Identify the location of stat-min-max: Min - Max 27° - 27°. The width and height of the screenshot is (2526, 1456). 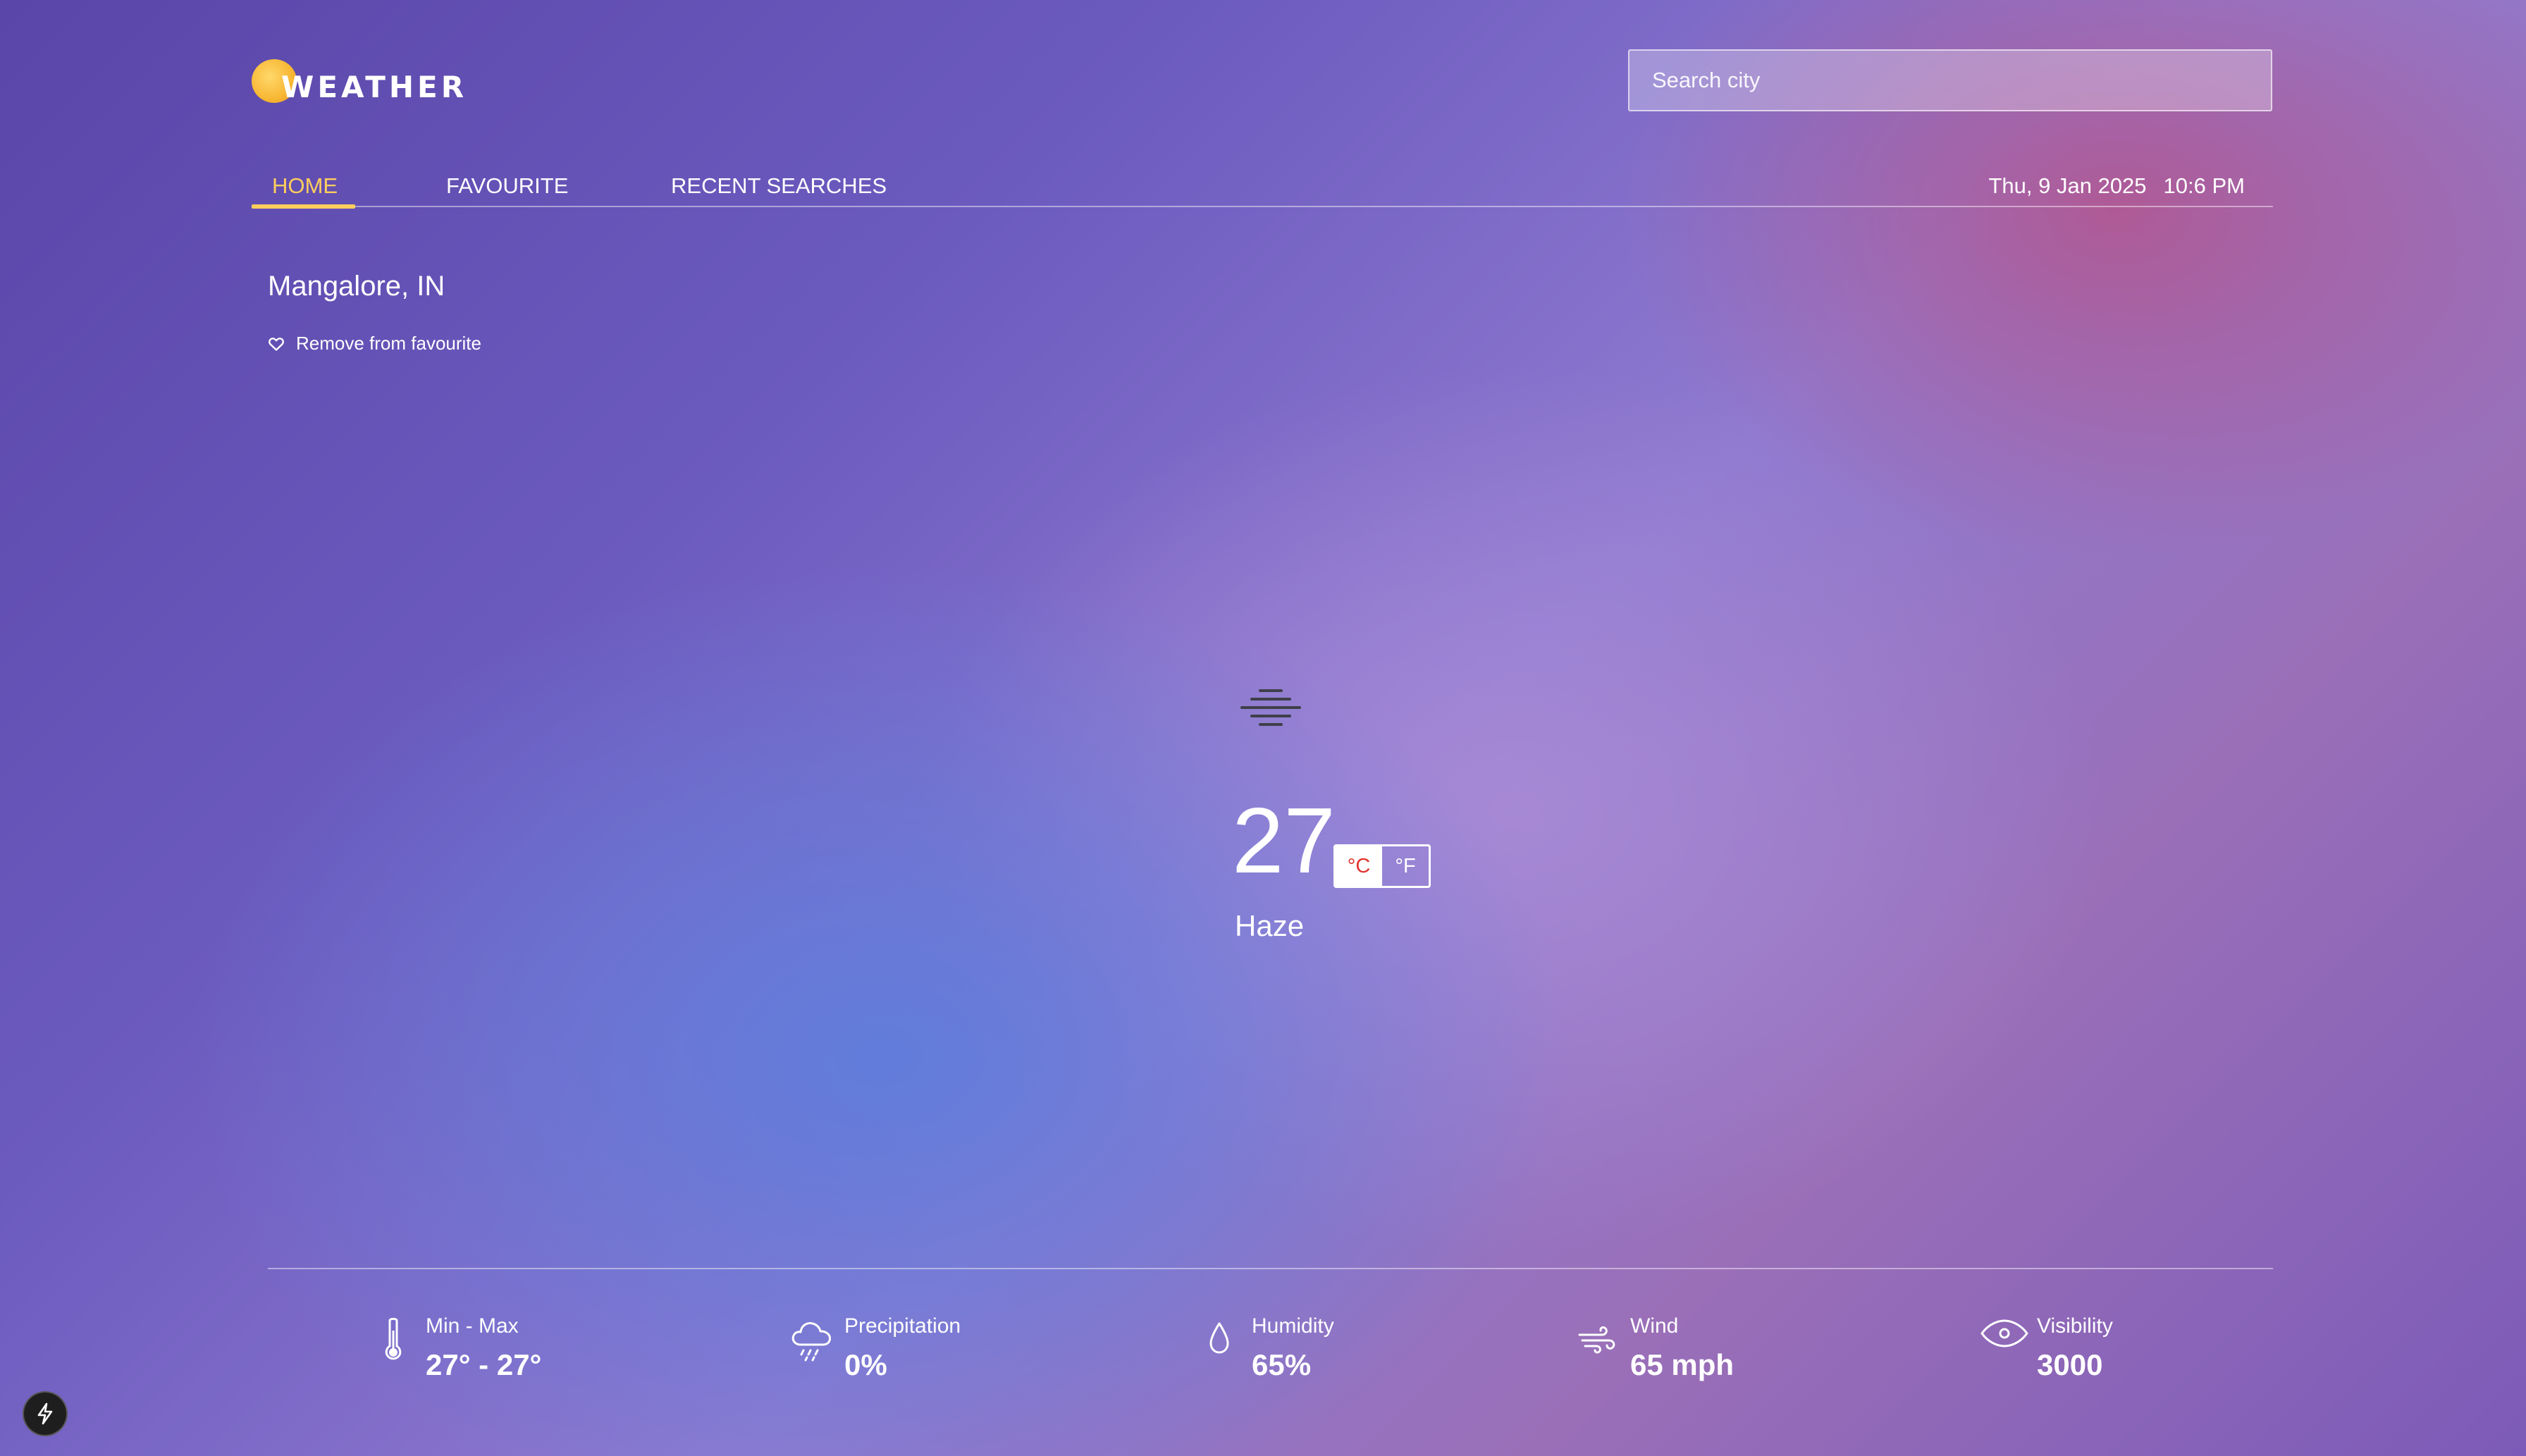
(454, 1348).